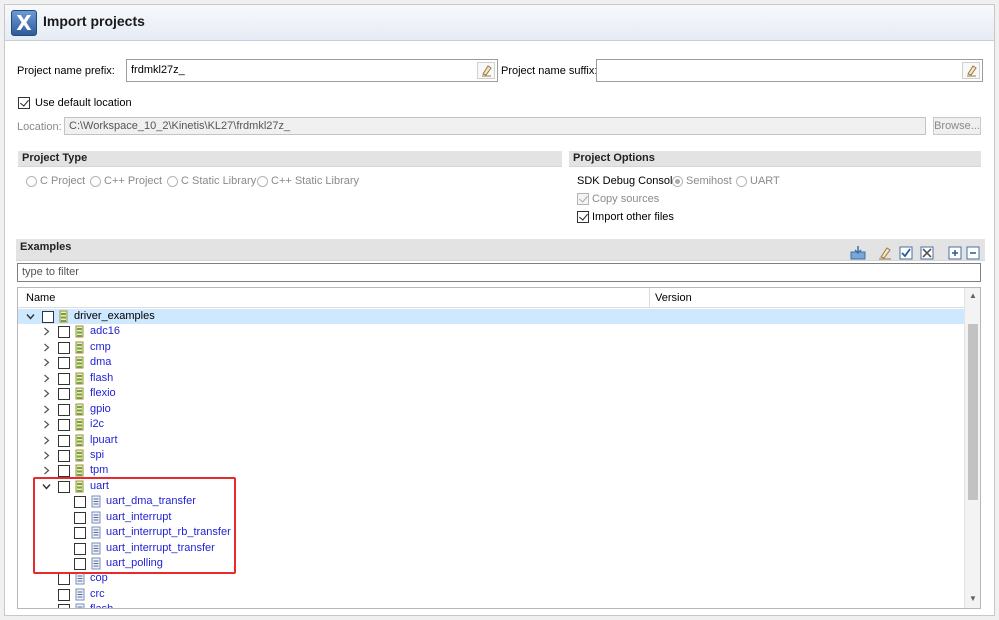 The height and width of the screenshot is (620, 999). Describe the element at coordinates (312, 70) in the screenshot. I see `prefix-input: frdmkl27z_` at that location.